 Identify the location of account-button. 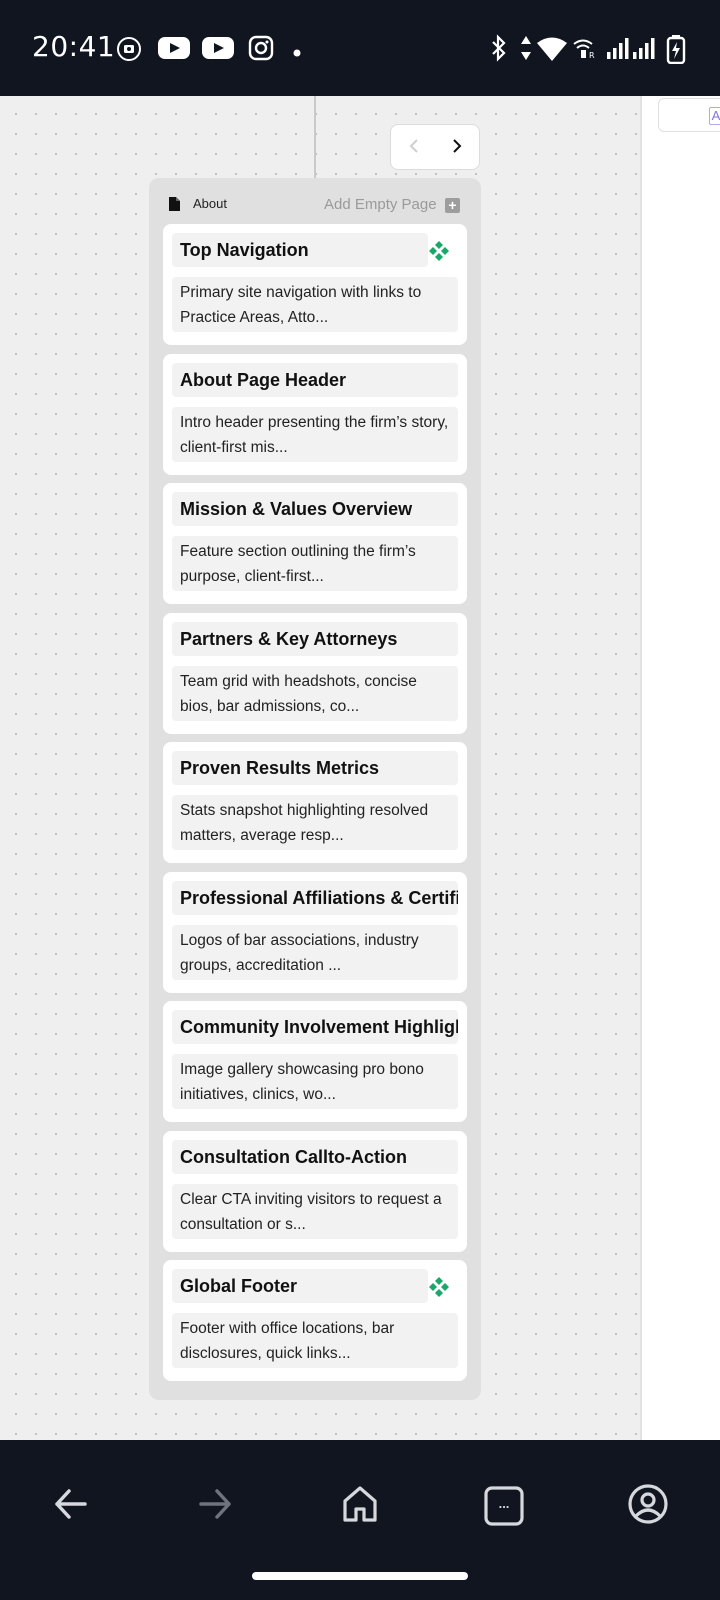
(648, 1506).